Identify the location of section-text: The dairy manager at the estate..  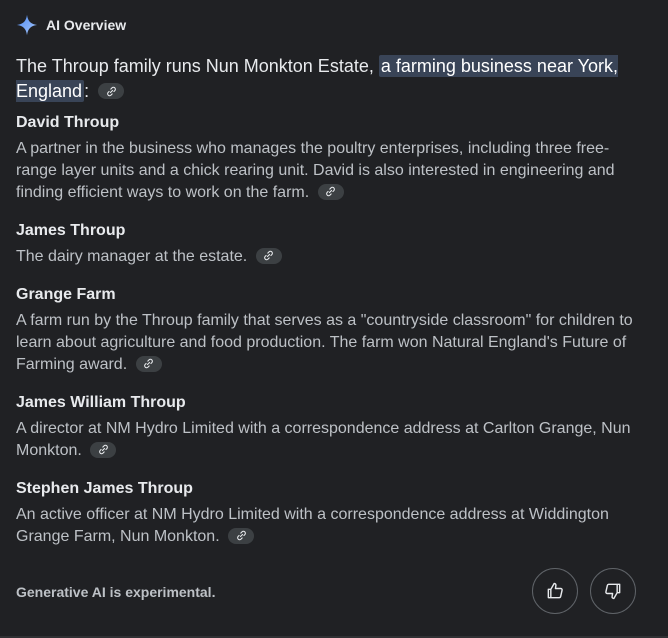
(132, 256).